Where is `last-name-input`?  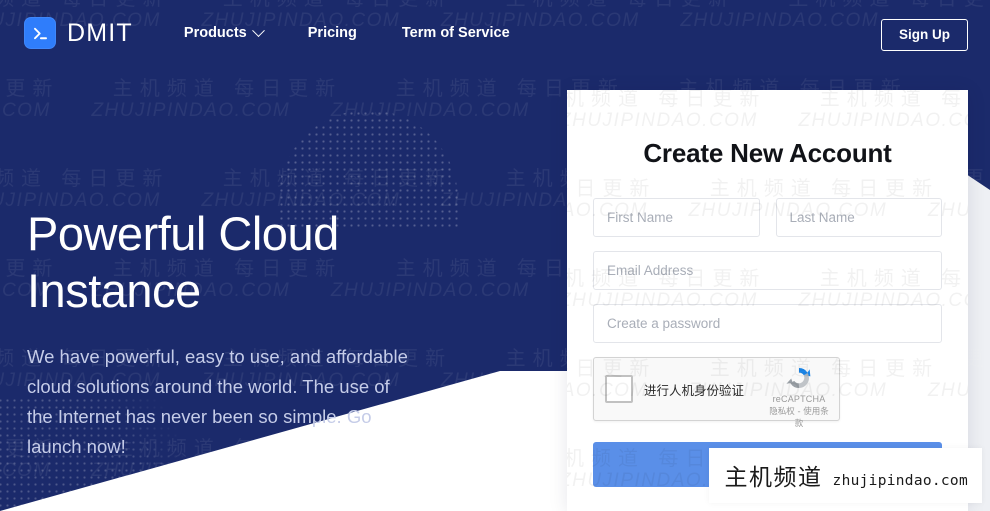
last-name-input is located at coordinates (858, 217).